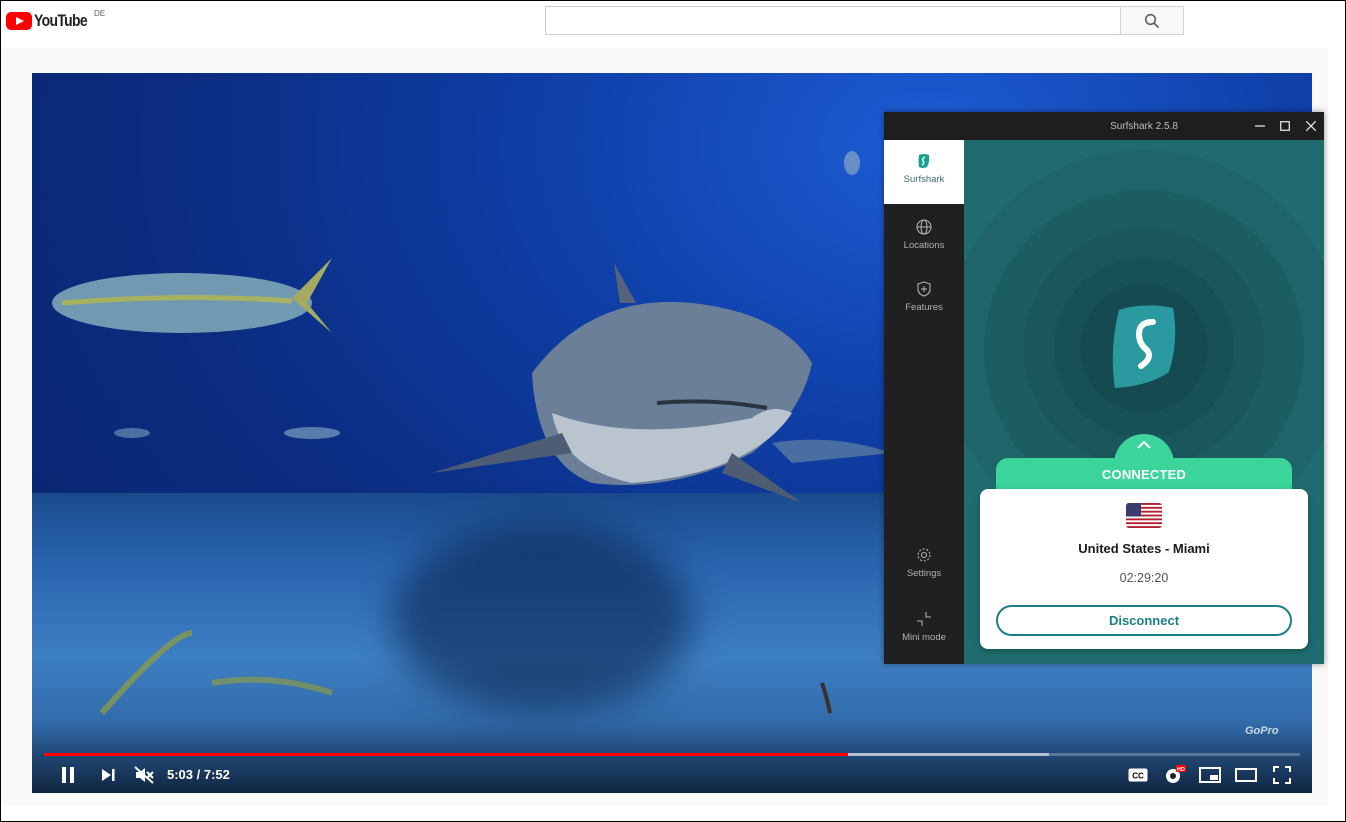 This screenshot has height=822, width=1346. I want to click on cc-icon: CC, so click(1138, 775).